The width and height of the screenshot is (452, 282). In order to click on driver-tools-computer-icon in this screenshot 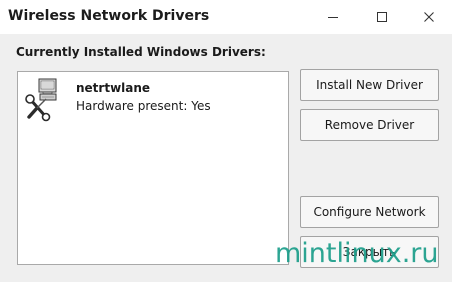, I will do `click(41, 100)`.